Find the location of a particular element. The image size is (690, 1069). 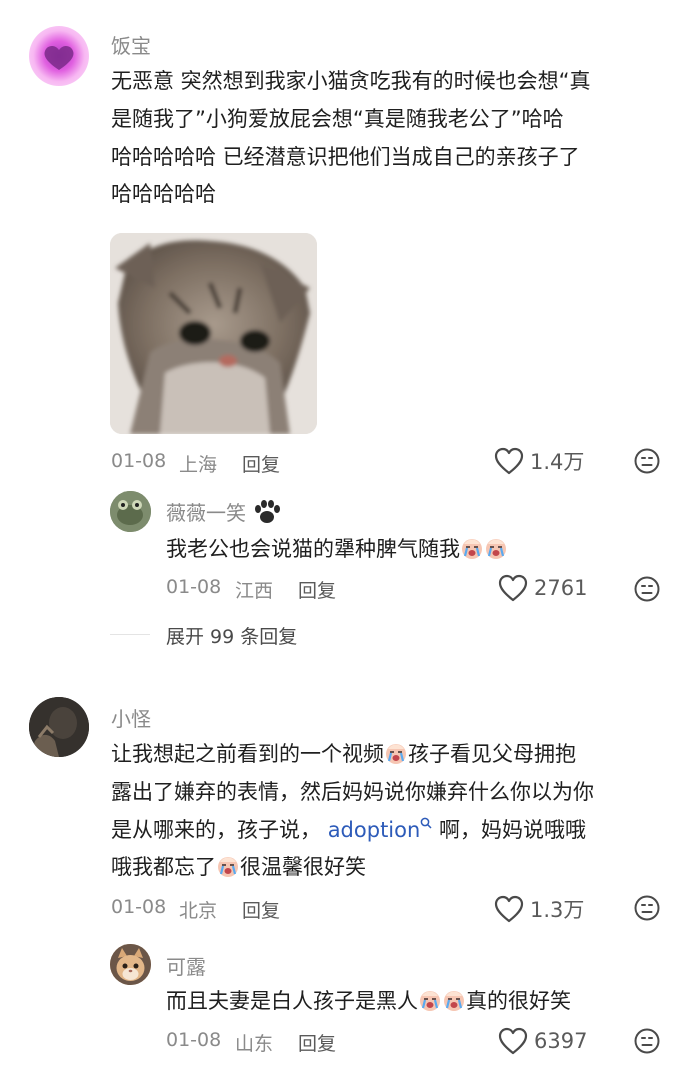

comment-text-line: 无恶意 突然想到我家小猫贪吃我有的时候也会想“真 is located at coordinates (351, 81).